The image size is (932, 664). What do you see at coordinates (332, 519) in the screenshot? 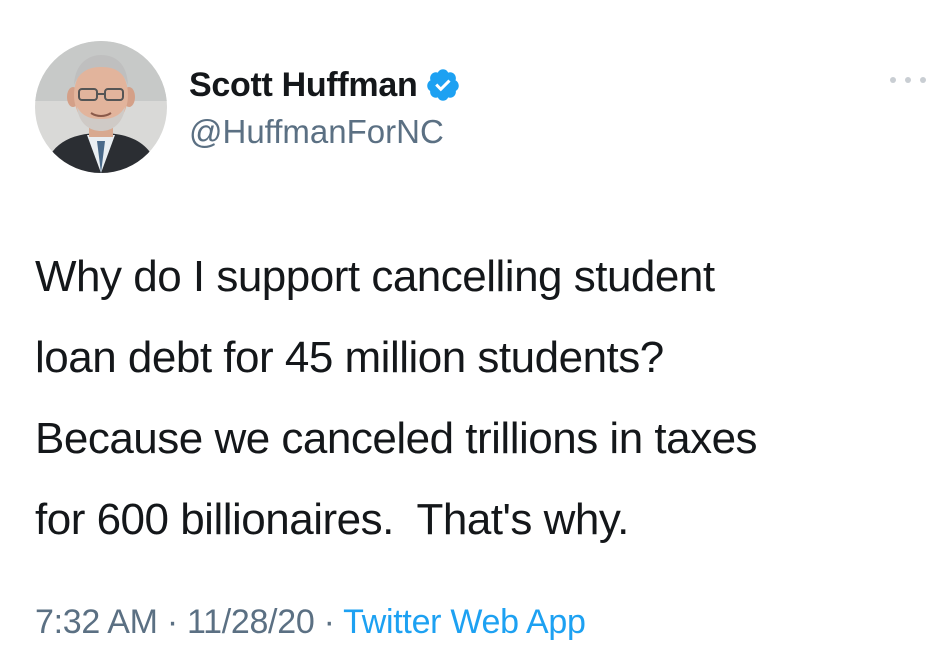
I see `tweet-text-line: for 600 billionaires. That's why.` at bounding box center [332, 519].